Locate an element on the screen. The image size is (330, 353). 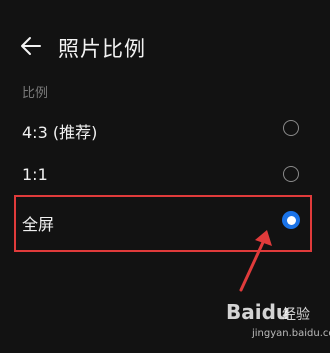
back-arrow-icon is located at coordinates (31, 46).